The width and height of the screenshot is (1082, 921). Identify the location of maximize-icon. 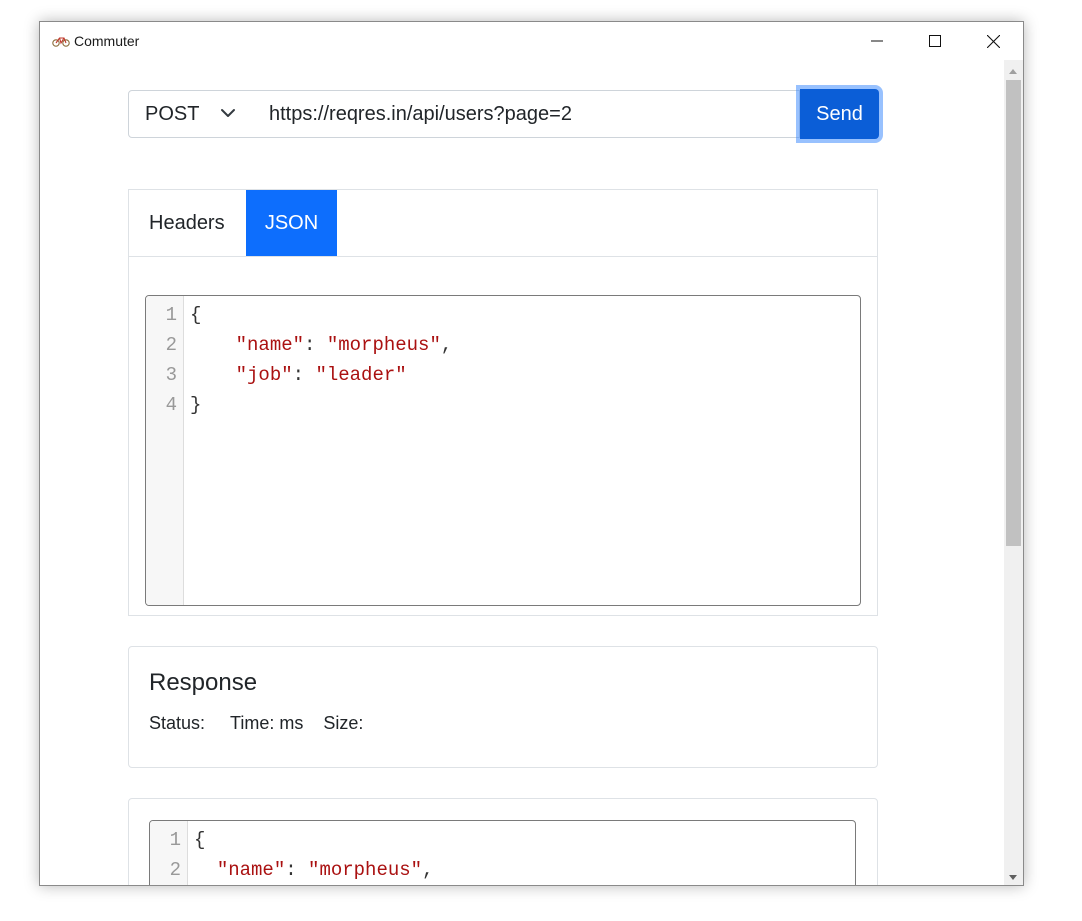
(935, 41).